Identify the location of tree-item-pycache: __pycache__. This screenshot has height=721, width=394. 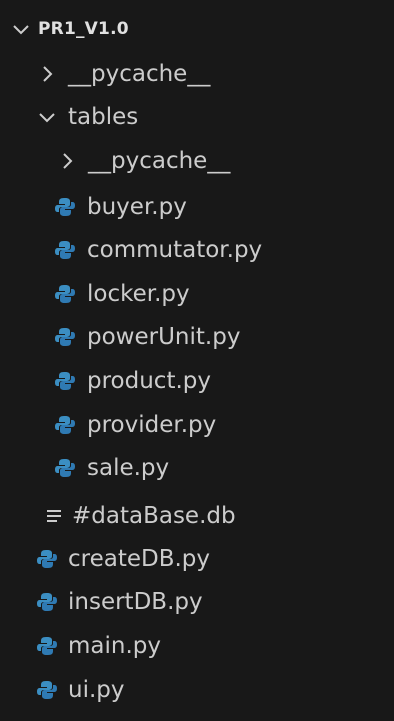
(215, 74).